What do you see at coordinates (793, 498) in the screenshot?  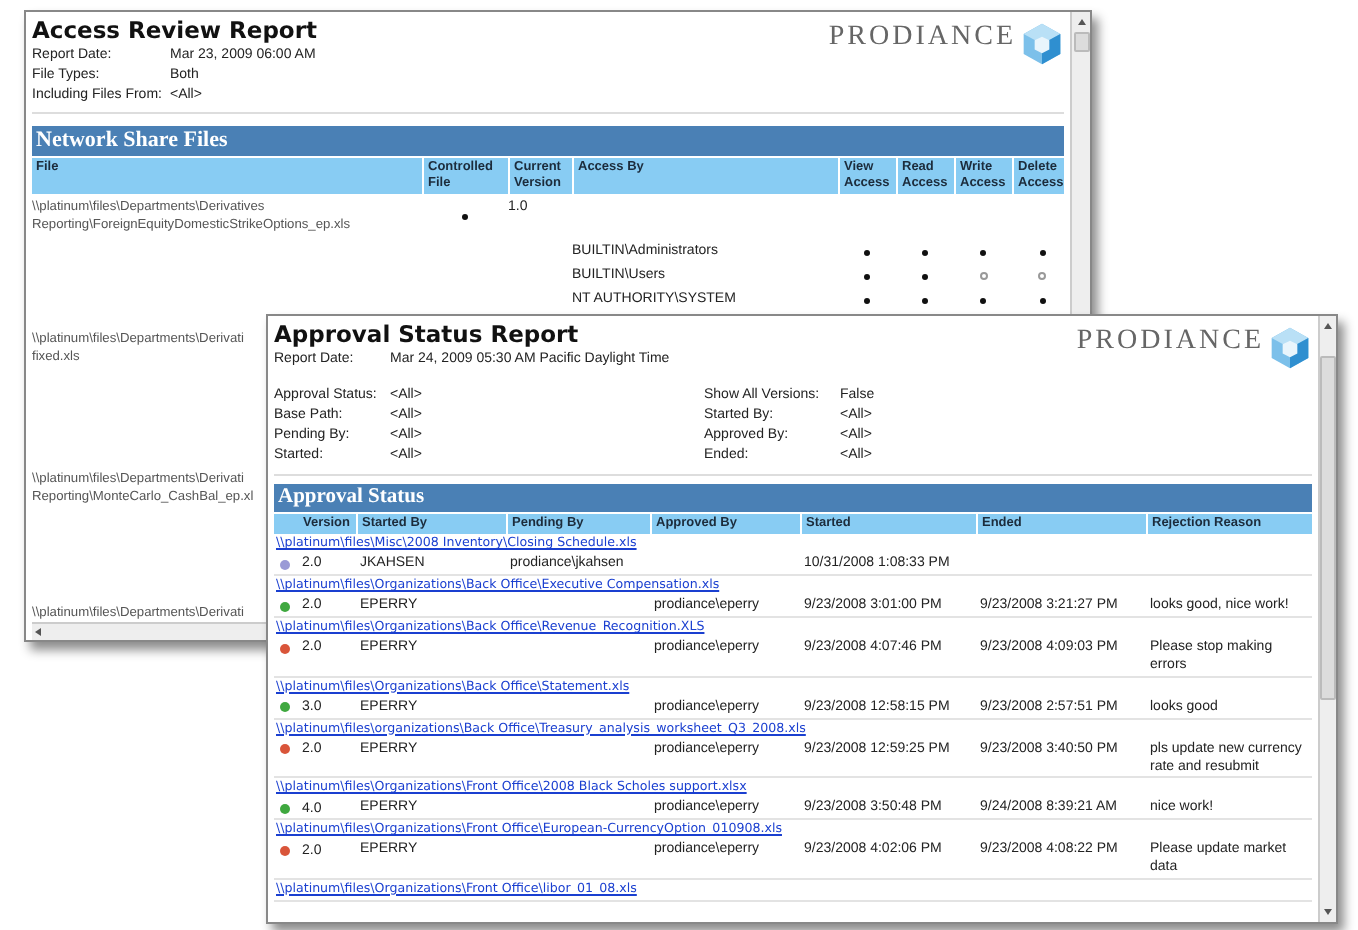 I see `section-header: Approval Status` at bounding box center [793, 498].